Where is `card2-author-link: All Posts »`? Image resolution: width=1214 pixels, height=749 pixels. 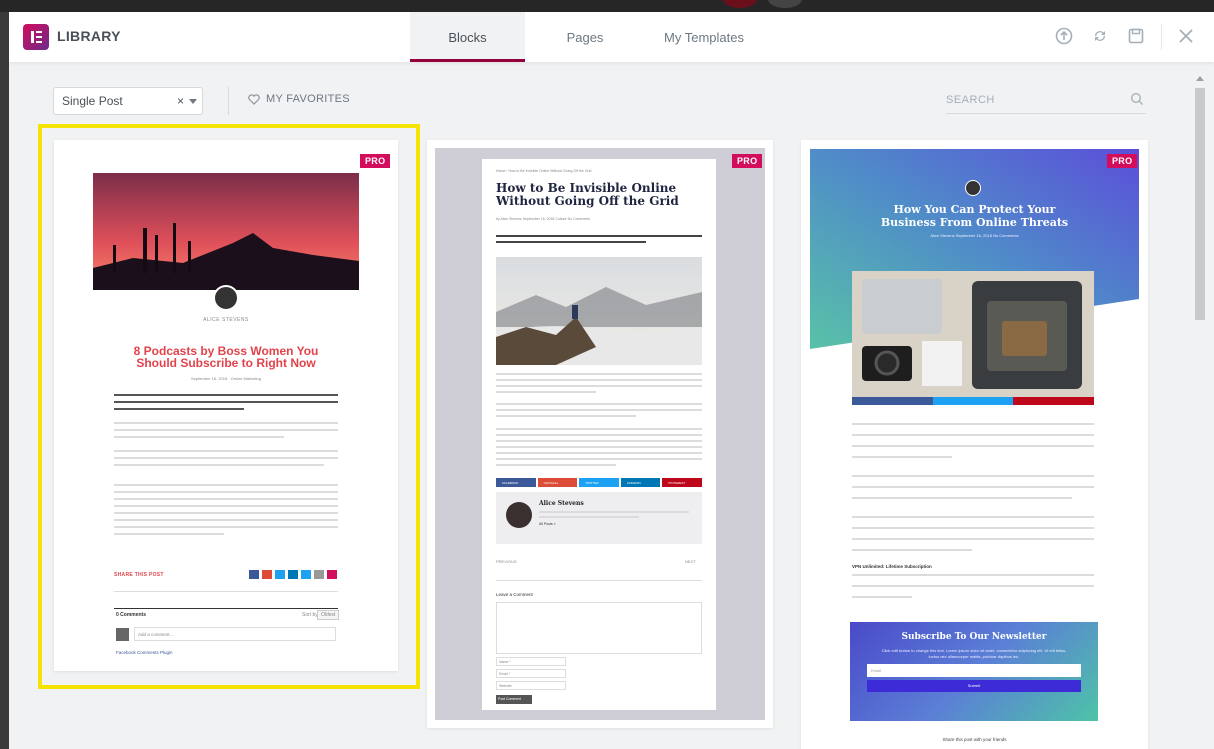
card2-author-link: All Posts » is located at coordinates (547, 524).